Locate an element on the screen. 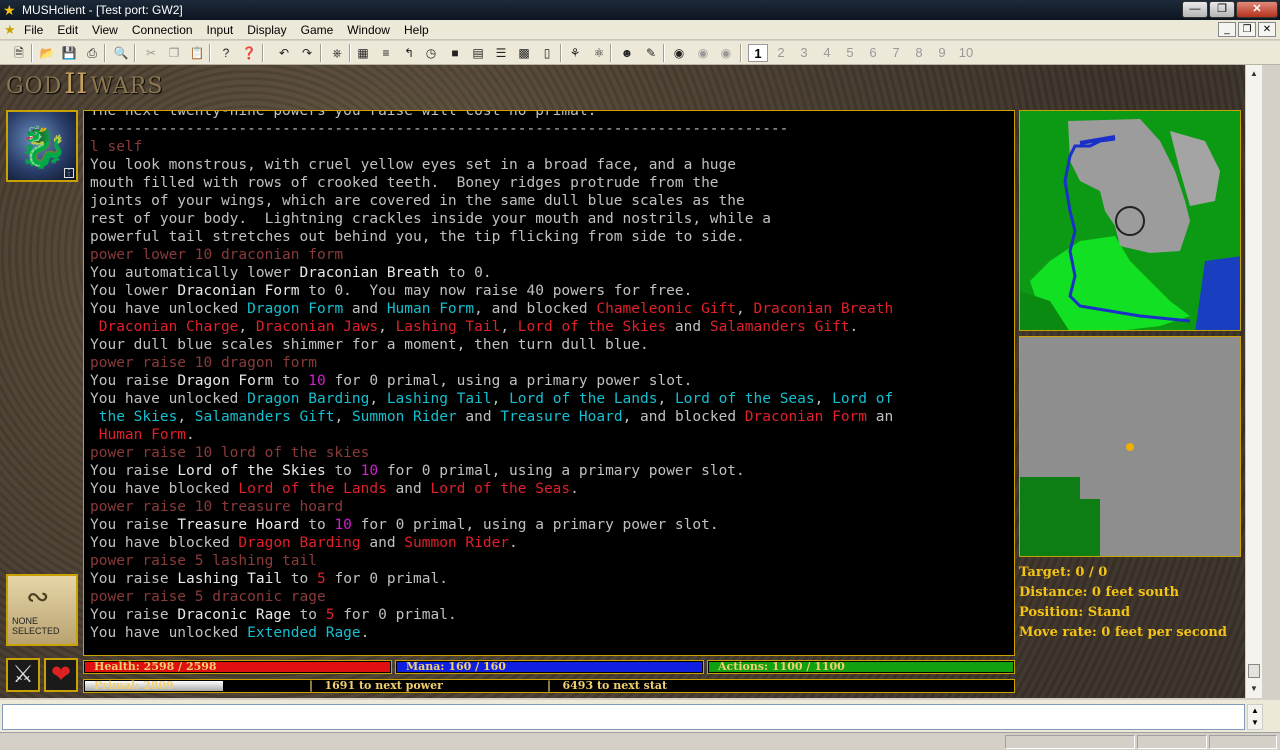  menu-view: View is located at coordinates (105, 30).